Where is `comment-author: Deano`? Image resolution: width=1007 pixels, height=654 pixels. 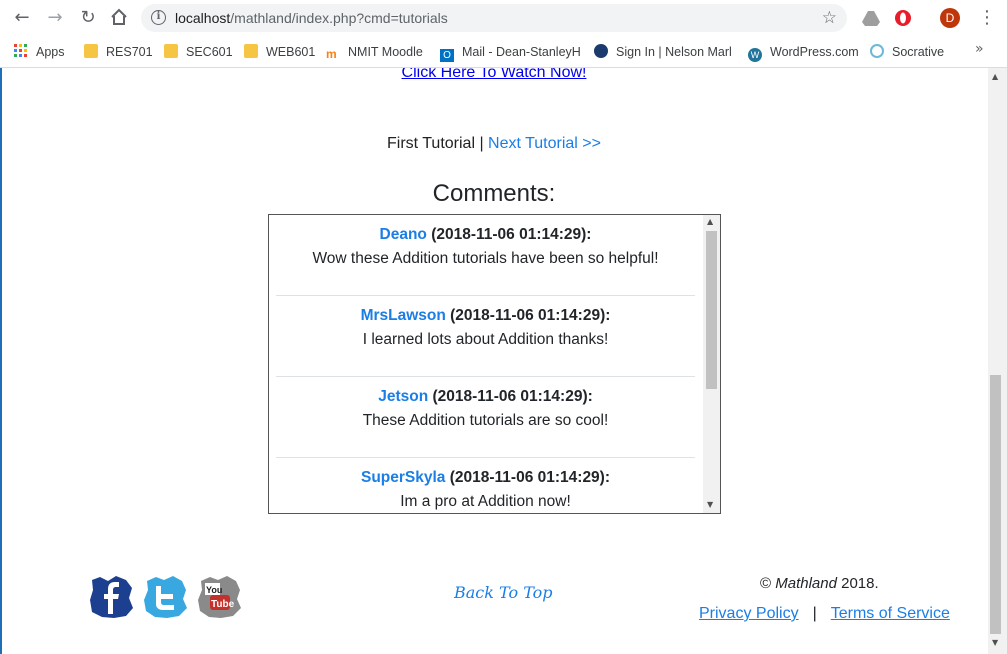 comment-author: Deano is located at coordinates (403, 234).